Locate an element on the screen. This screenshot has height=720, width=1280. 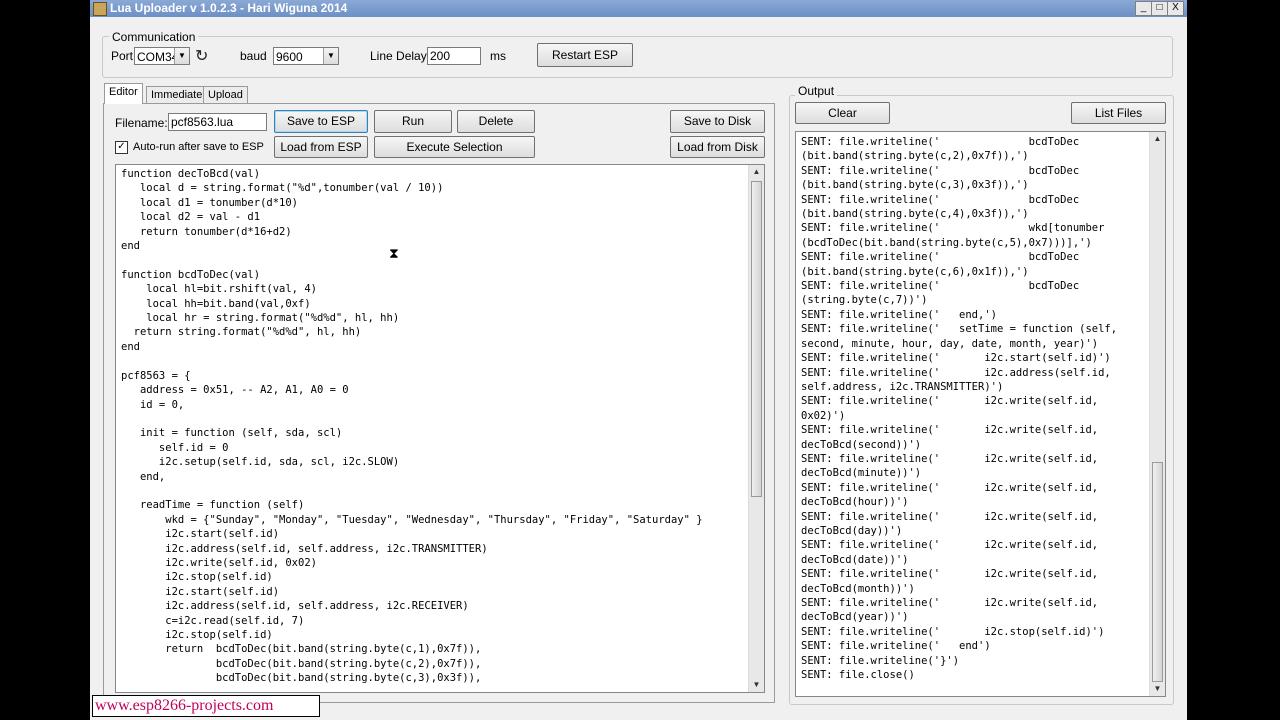
line-delay-input: 200 is located at coordinates (454, 56).